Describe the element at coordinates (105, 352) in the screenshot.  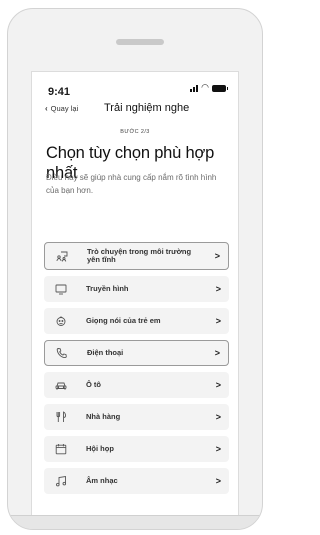
I see `option-label: Điện thoại` at that location.